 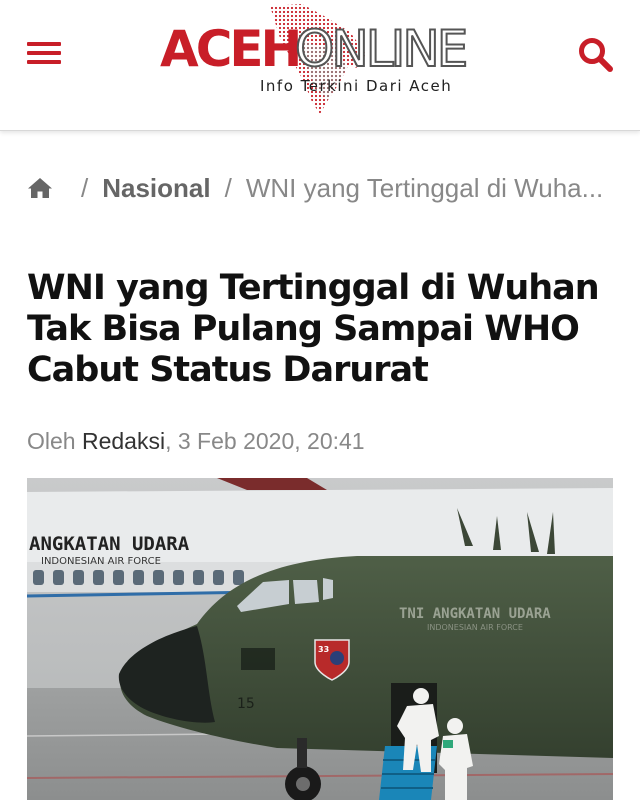 I want to click on site-logo: ACEH ONLINE Info Terkini Dari Aceh, so click(x=325, y=62).